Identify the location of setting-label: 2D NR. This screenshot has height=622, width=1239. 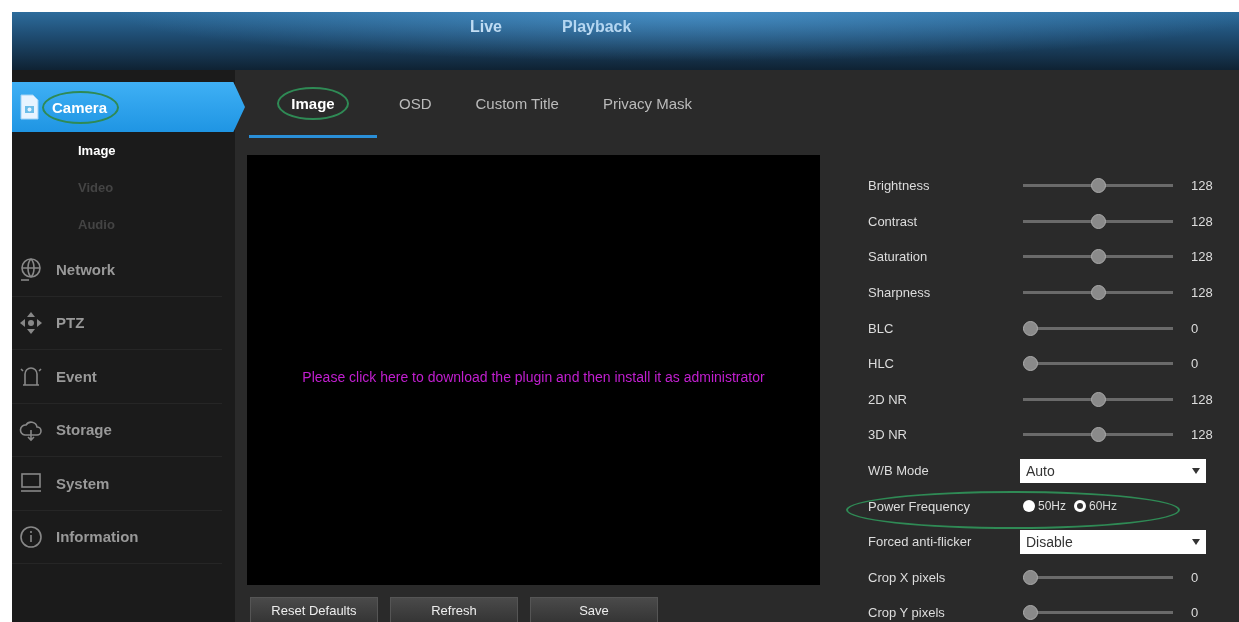
(887, 399).